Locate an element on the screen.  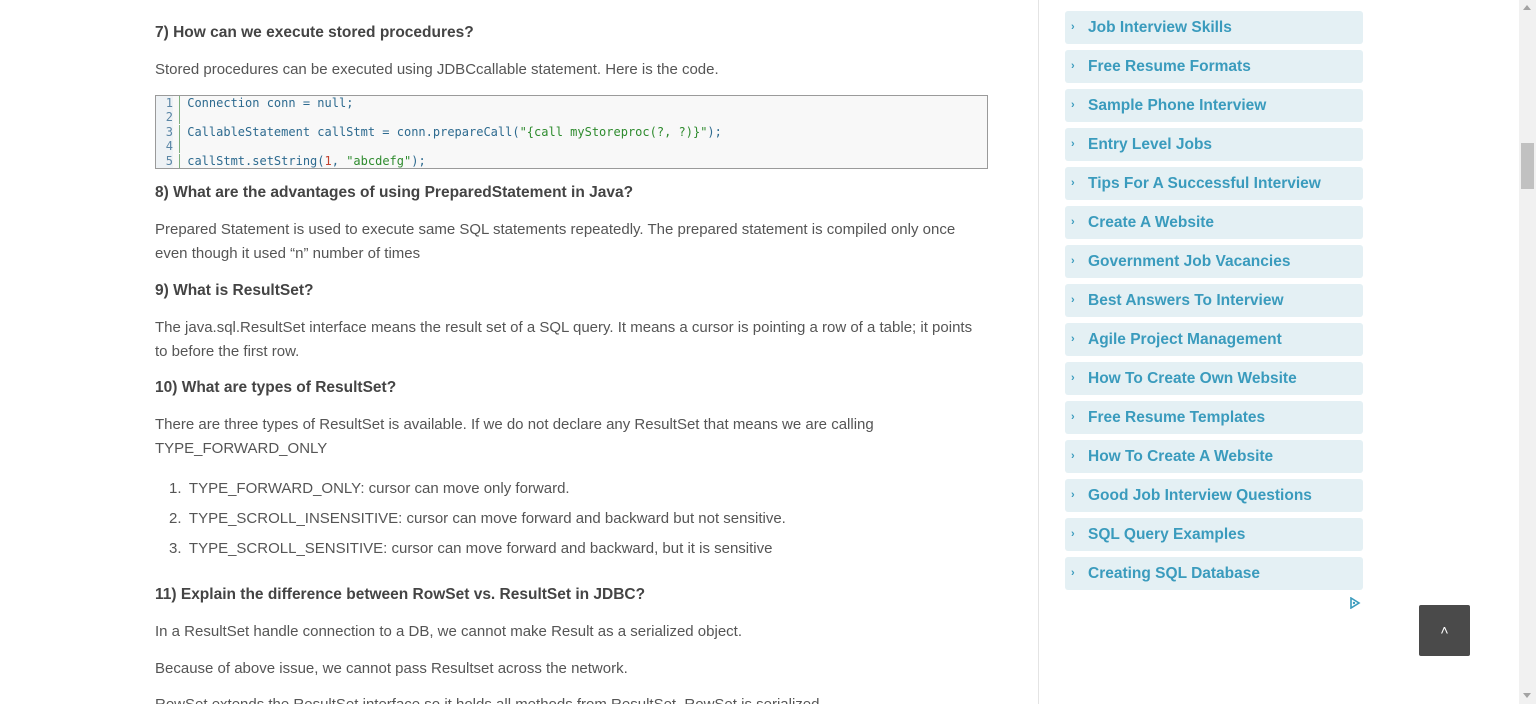
line-number: 4 is located at coordinates (168, 146).